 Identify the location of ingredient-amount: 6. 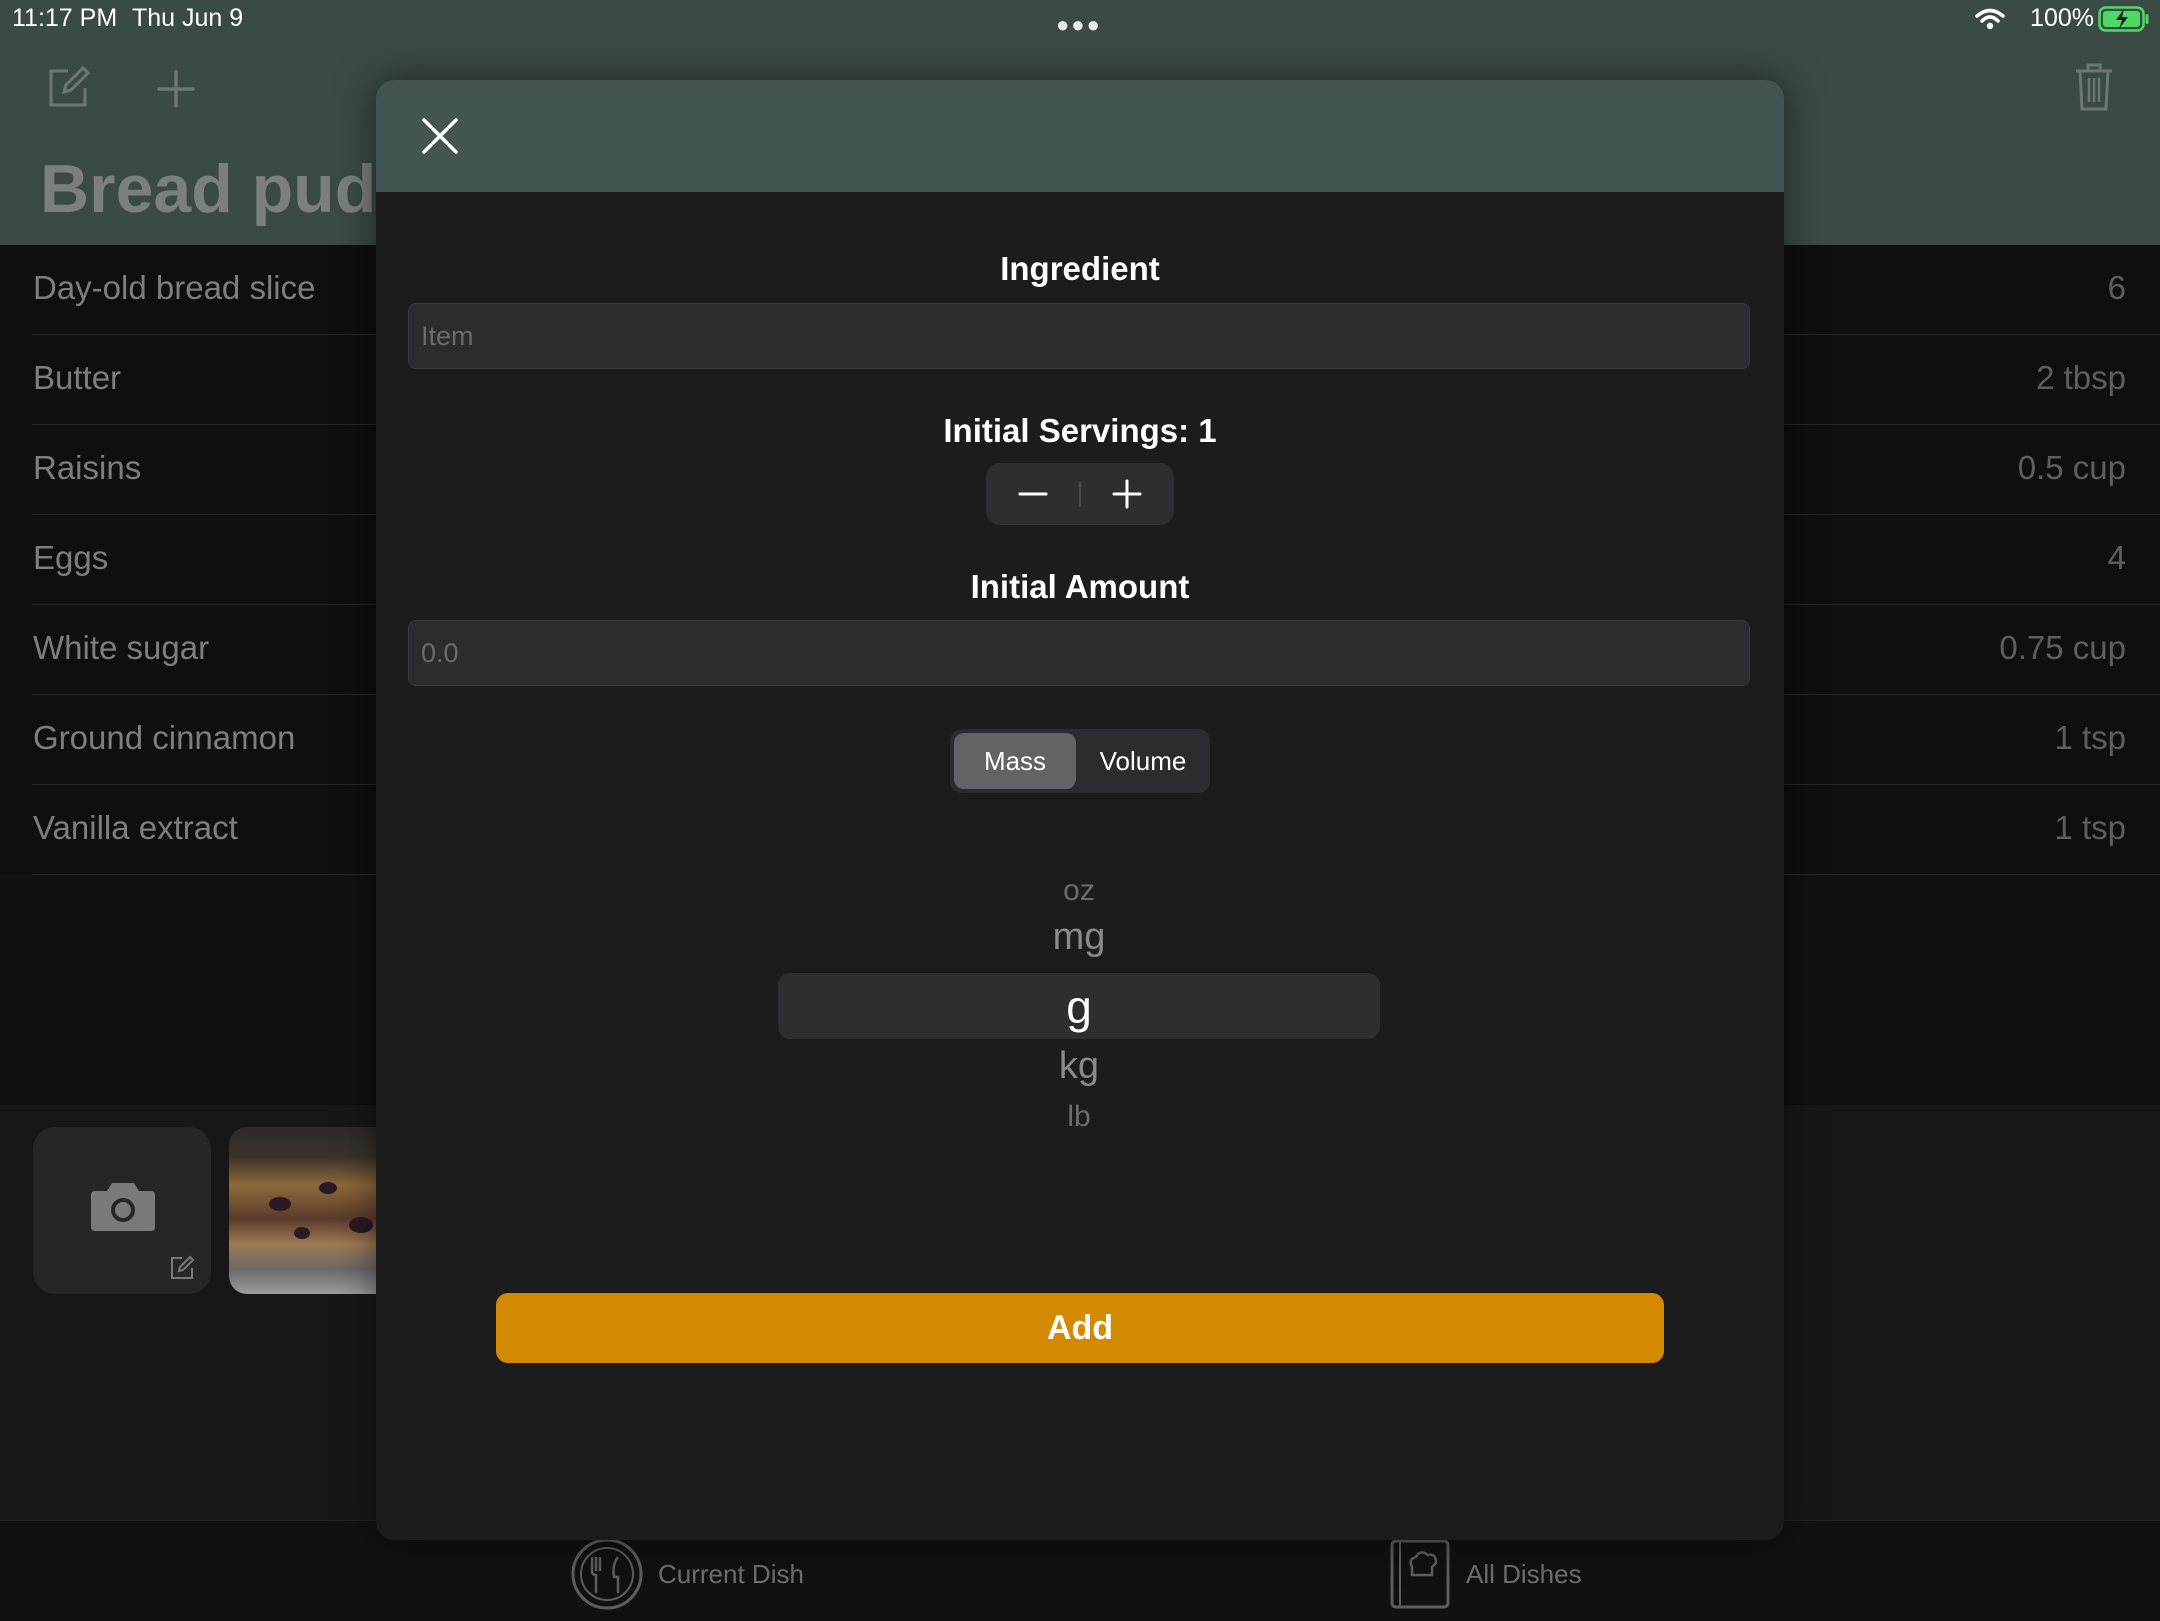
(2116, 287).